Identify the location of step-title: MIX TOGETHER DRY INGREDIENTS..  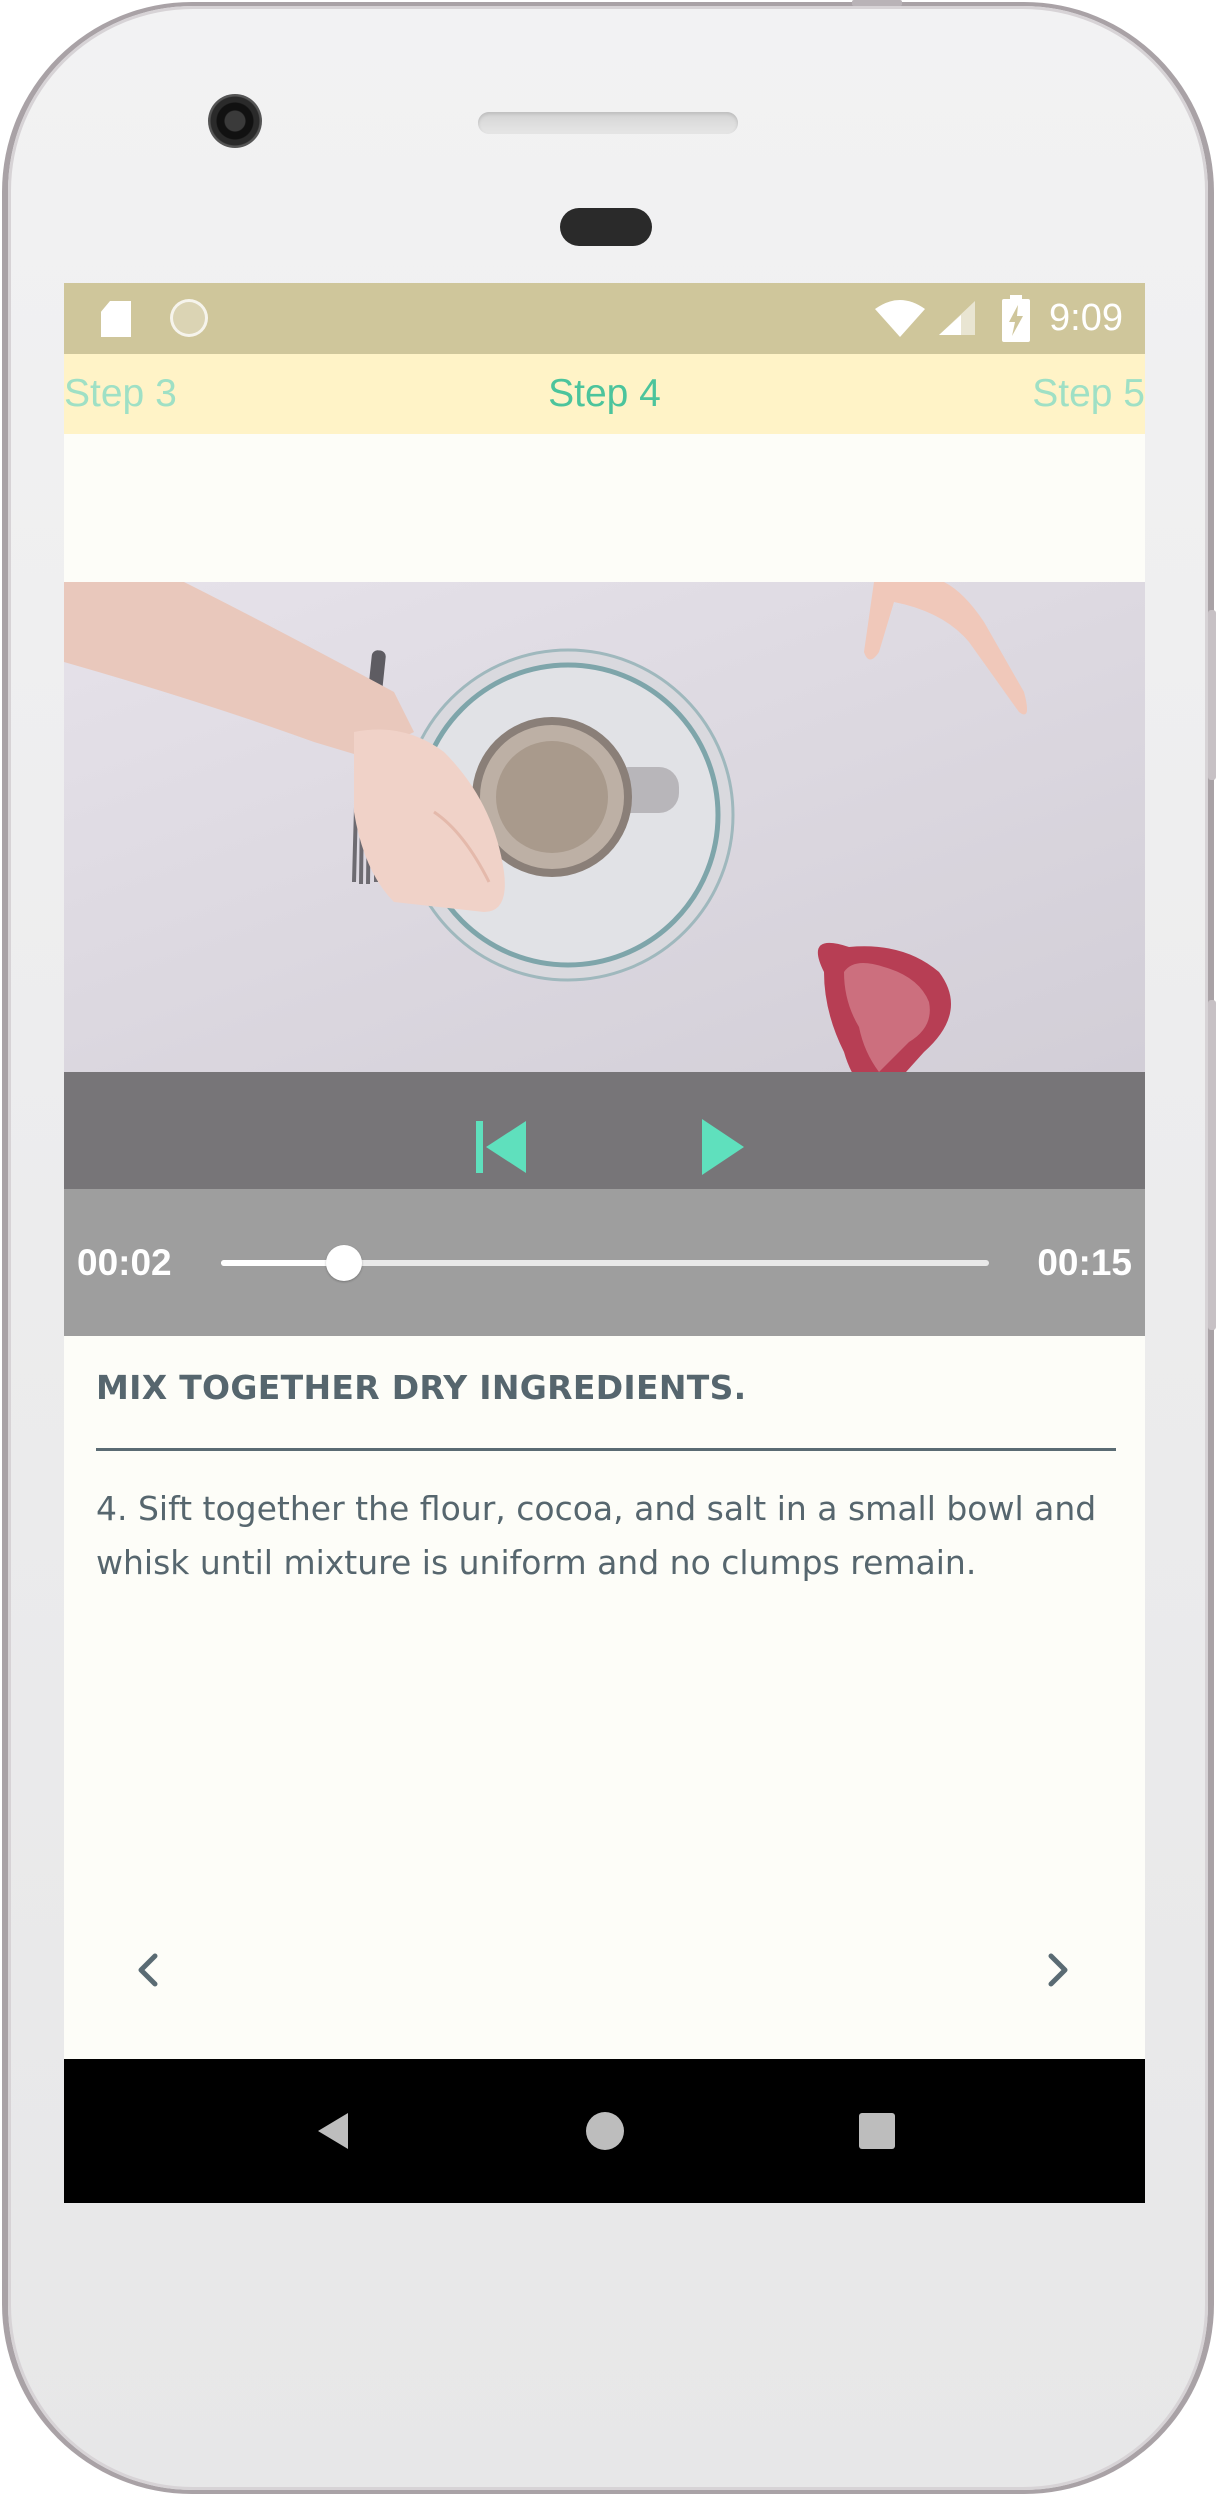
(421, 1387).